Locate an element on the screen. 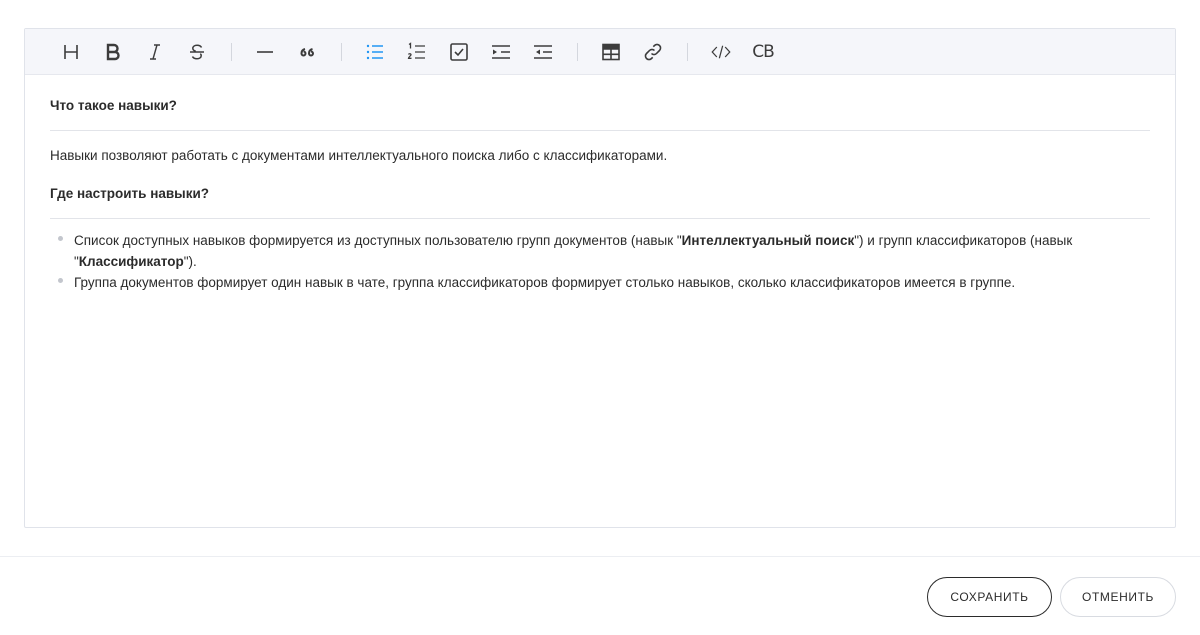  list-item-bold: Интеллектуальный поиск is located at coordinates (768, 240).